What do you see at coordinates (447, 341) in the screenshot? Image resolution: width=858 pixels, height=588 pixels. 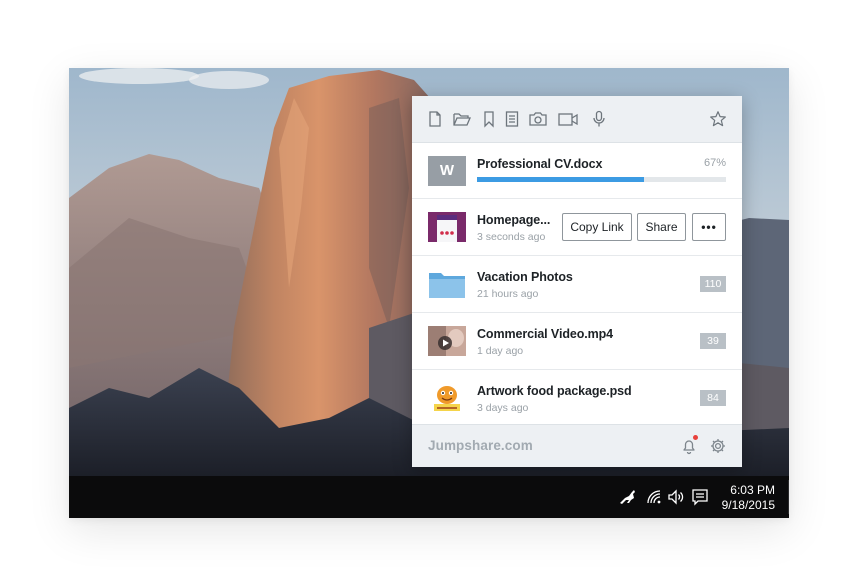 I see `video-thumbnail` at bounding box center [447, 341].